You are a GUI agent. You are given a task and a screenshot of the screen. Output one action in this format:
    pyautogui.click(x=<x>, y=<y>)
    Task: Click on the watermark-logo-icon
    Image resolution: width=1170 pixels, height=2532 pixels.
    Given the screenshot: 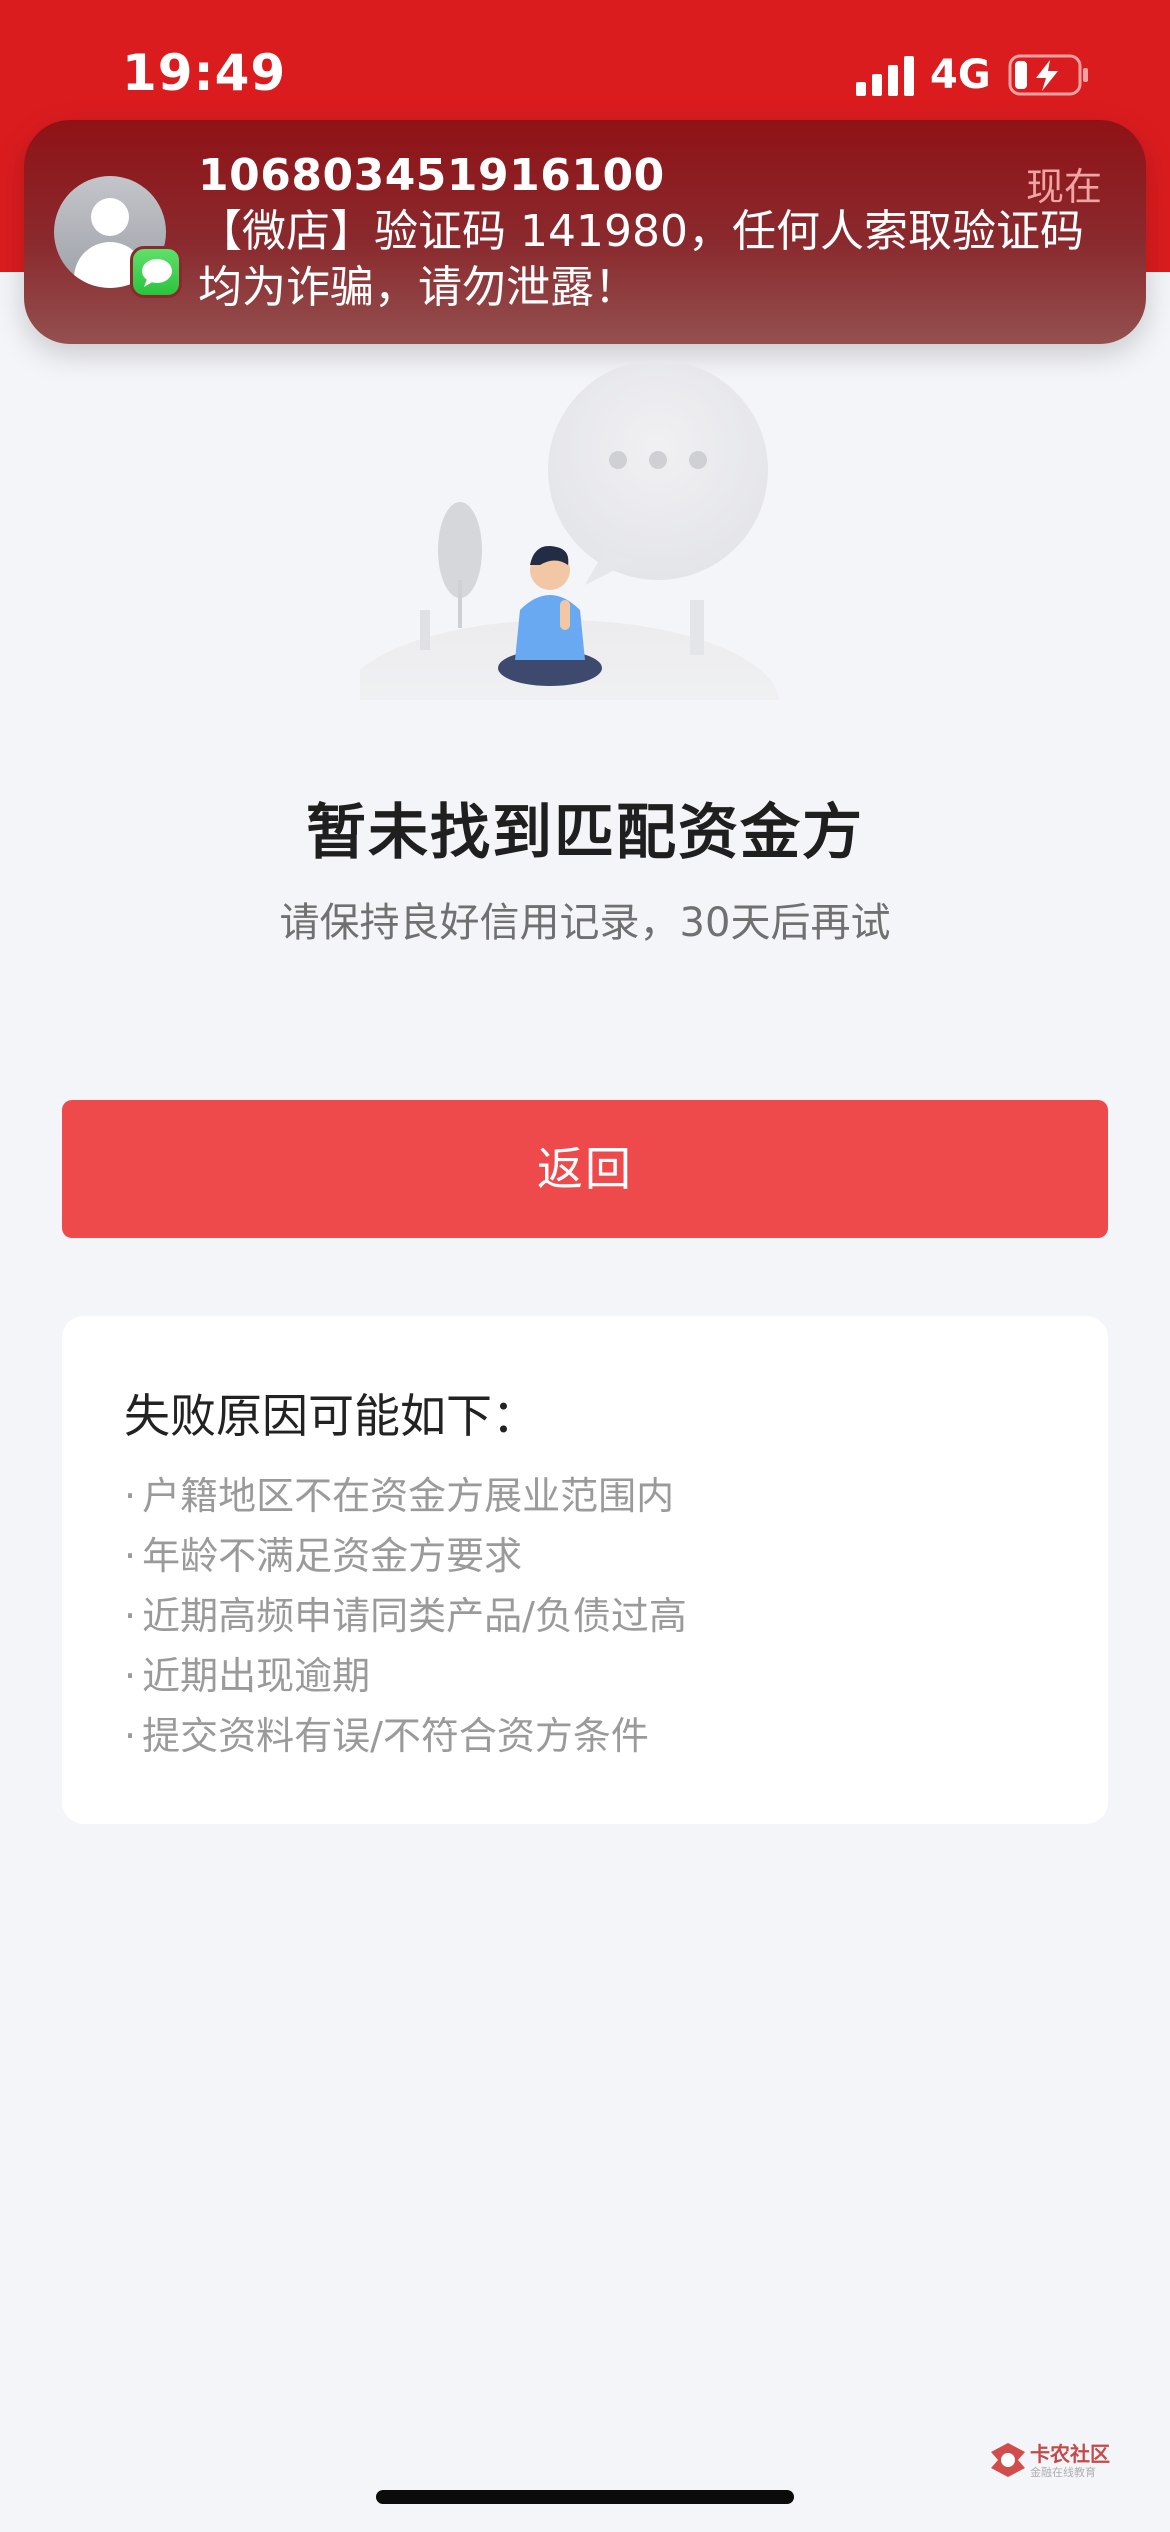 What is the action you would take?
    pyautogui.click(x=1008, y=2460)
    